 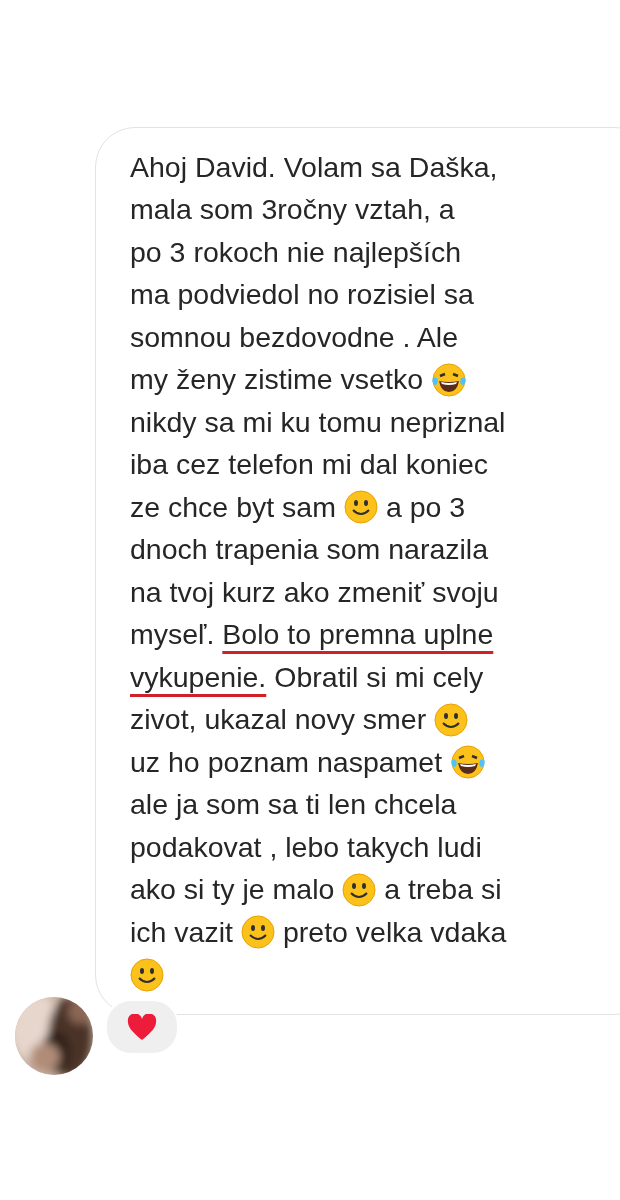 What do you see at coordinates (443, 890) in the screenshot?
I see `message-text: a treba si` at bounding box center [443, 890].